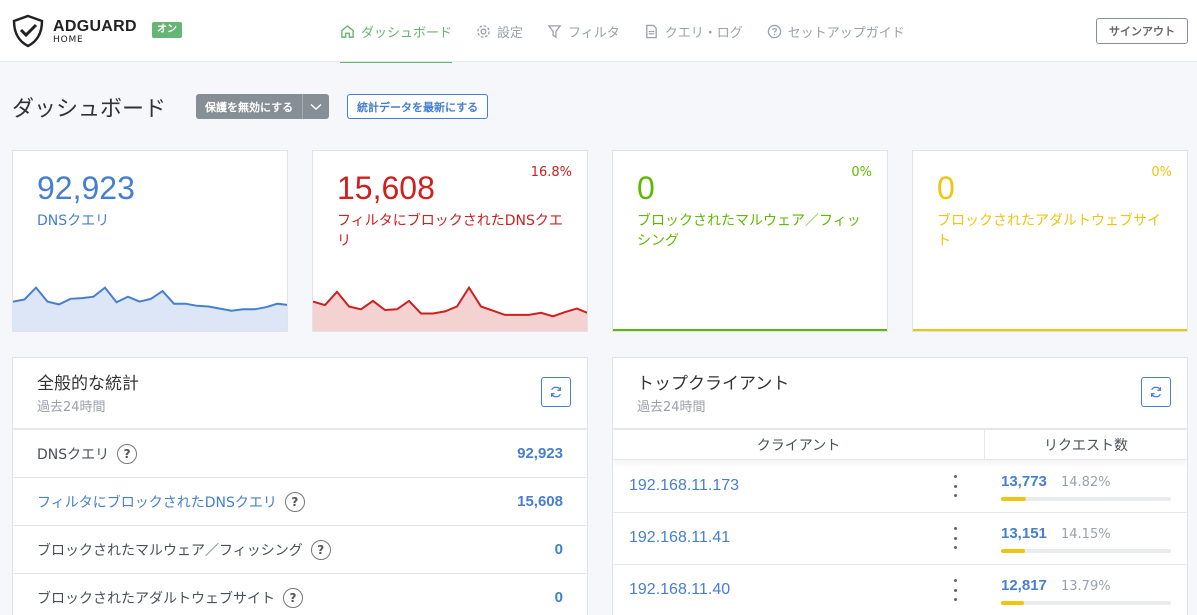 Image resolution: width=1197 pixels, height=615 pixels. Describe the element at coordinates (540, 501) in the screenshot. I see `stat-row-value: 15,608` at that location.